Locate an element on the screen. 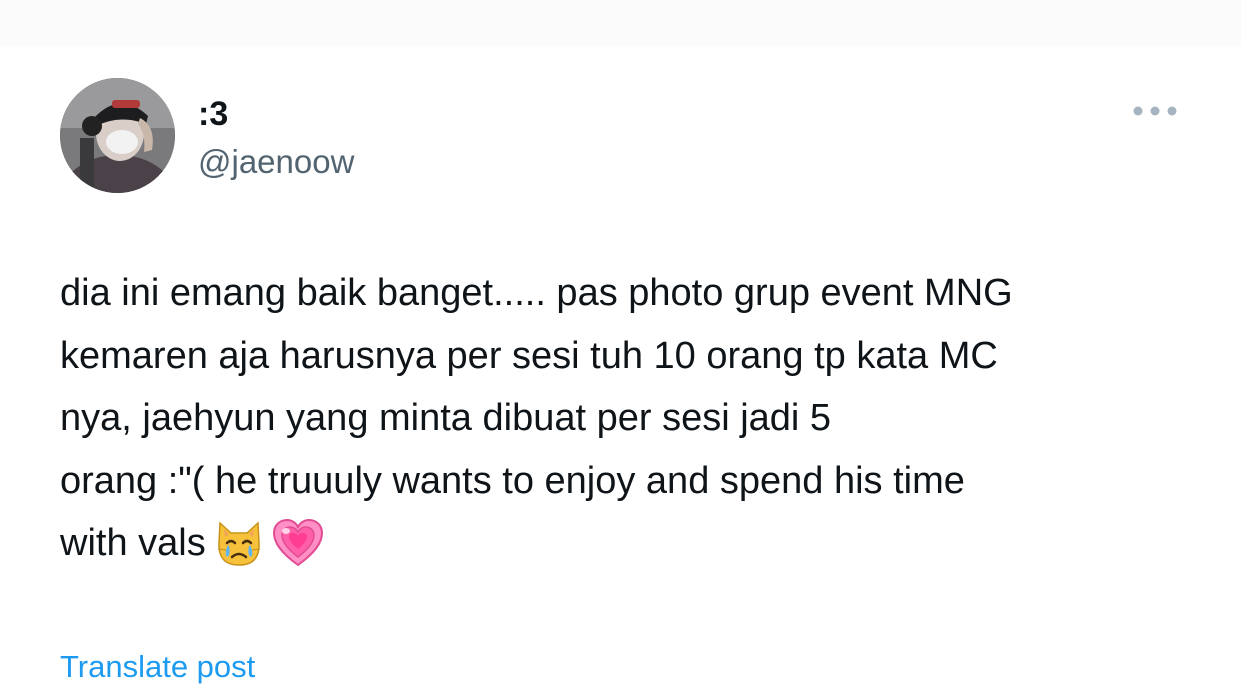  more-horizontal-icon is located at coordinates (1155, 111).